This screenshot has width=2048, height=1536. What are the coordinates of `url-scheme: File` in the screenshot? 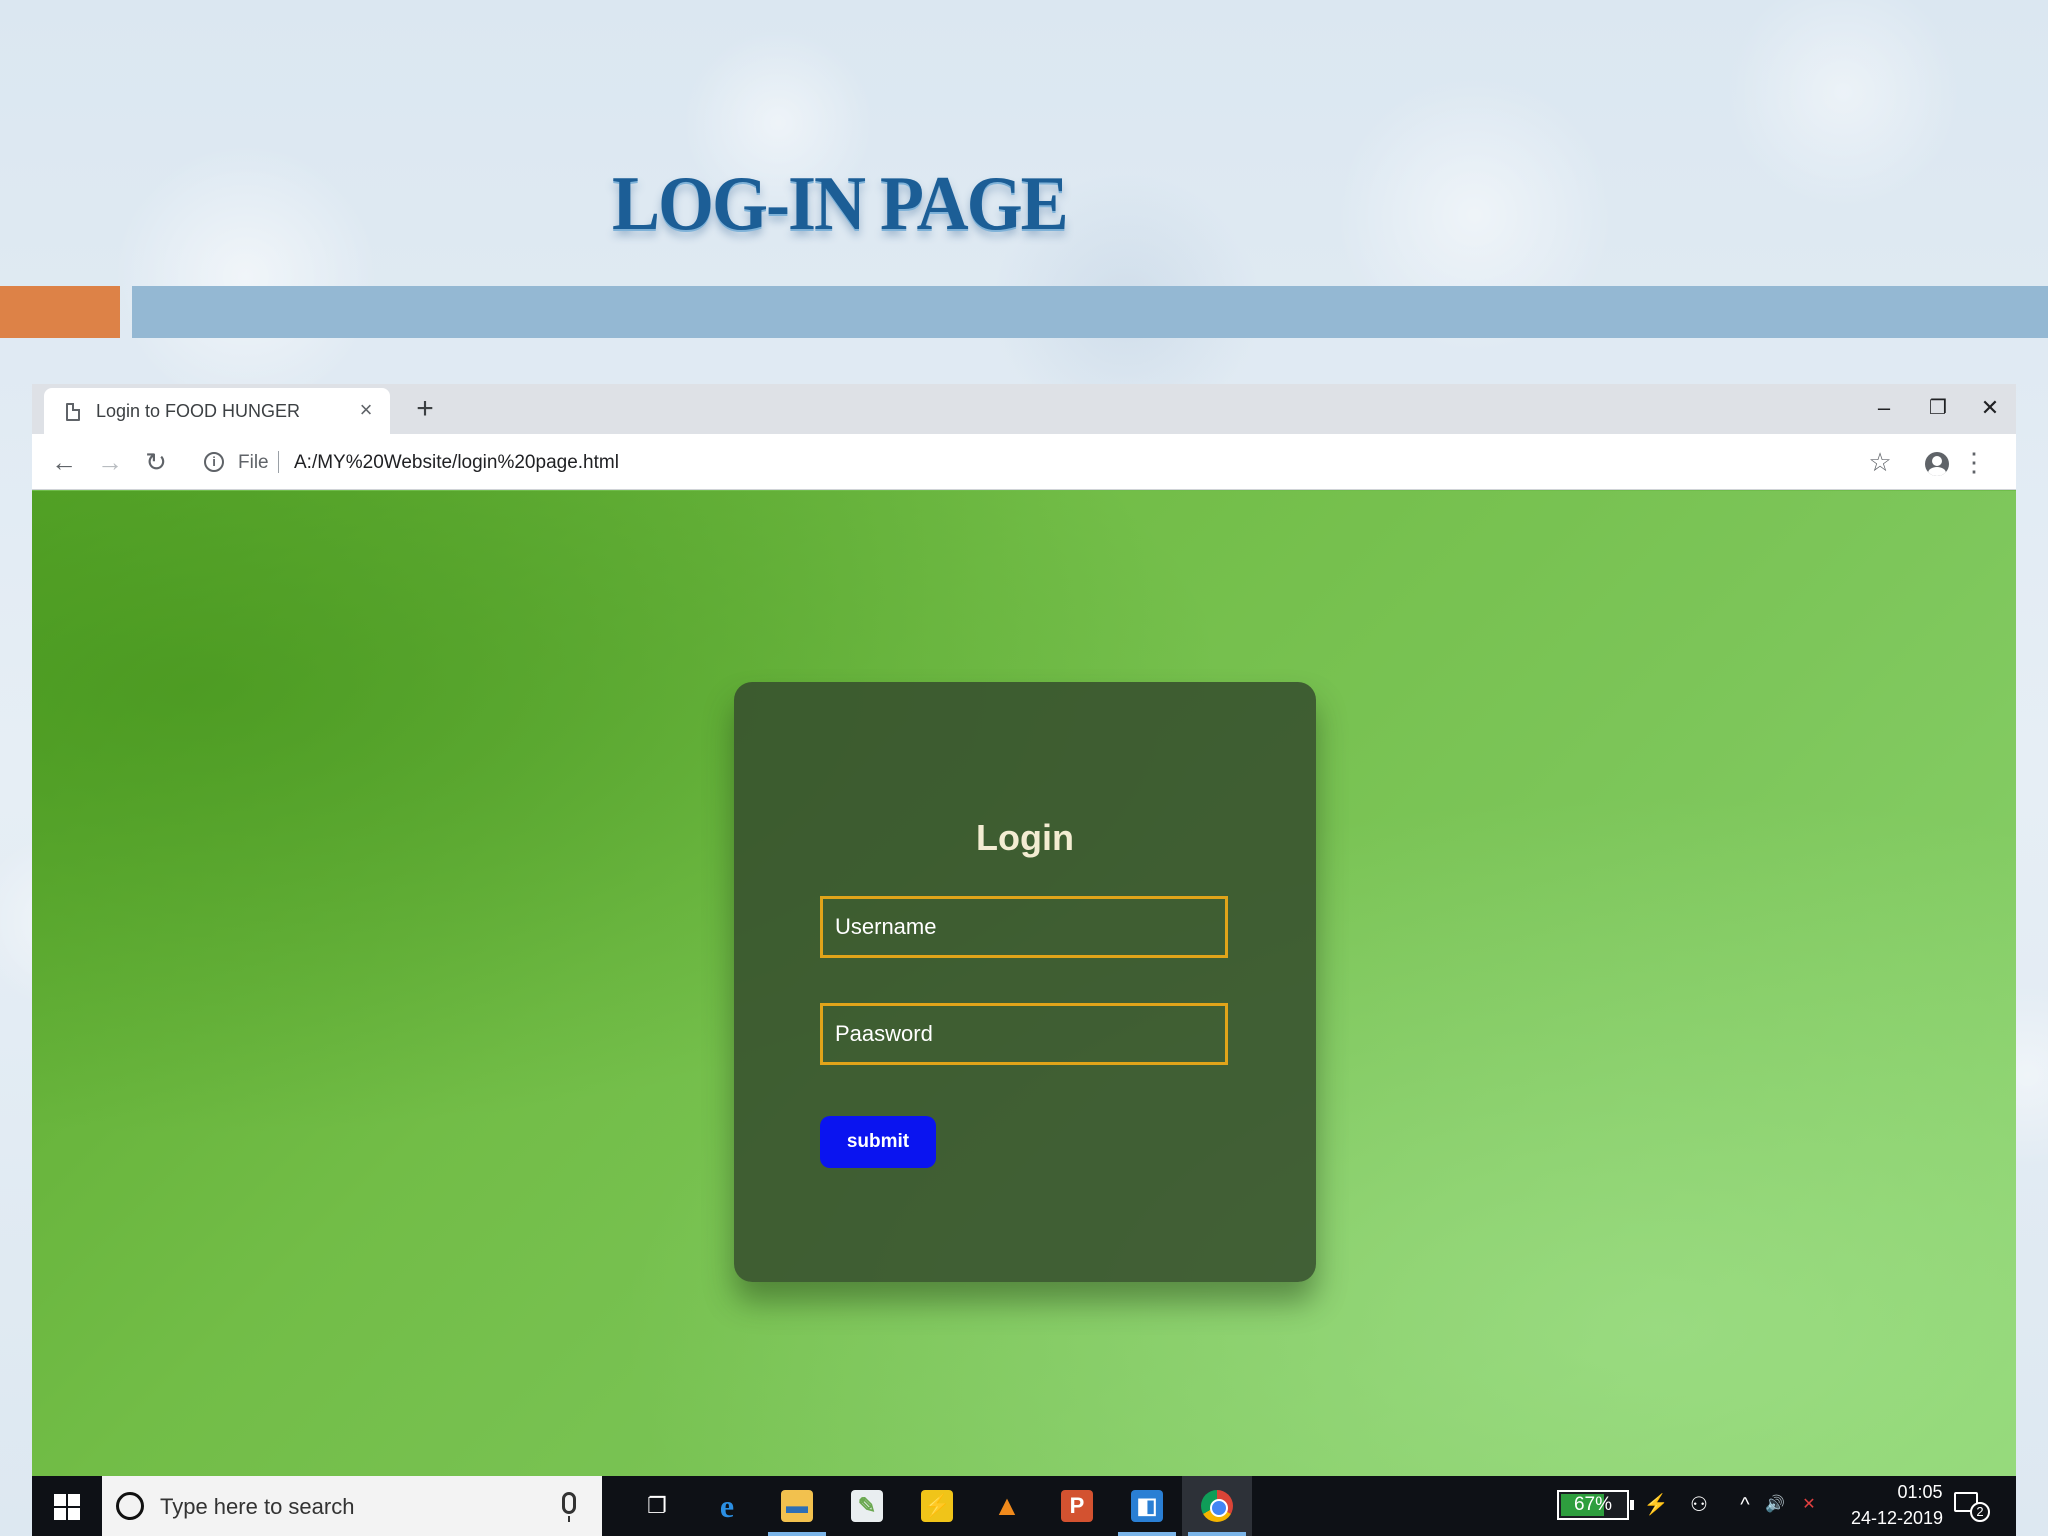 It's located at (253, 462).